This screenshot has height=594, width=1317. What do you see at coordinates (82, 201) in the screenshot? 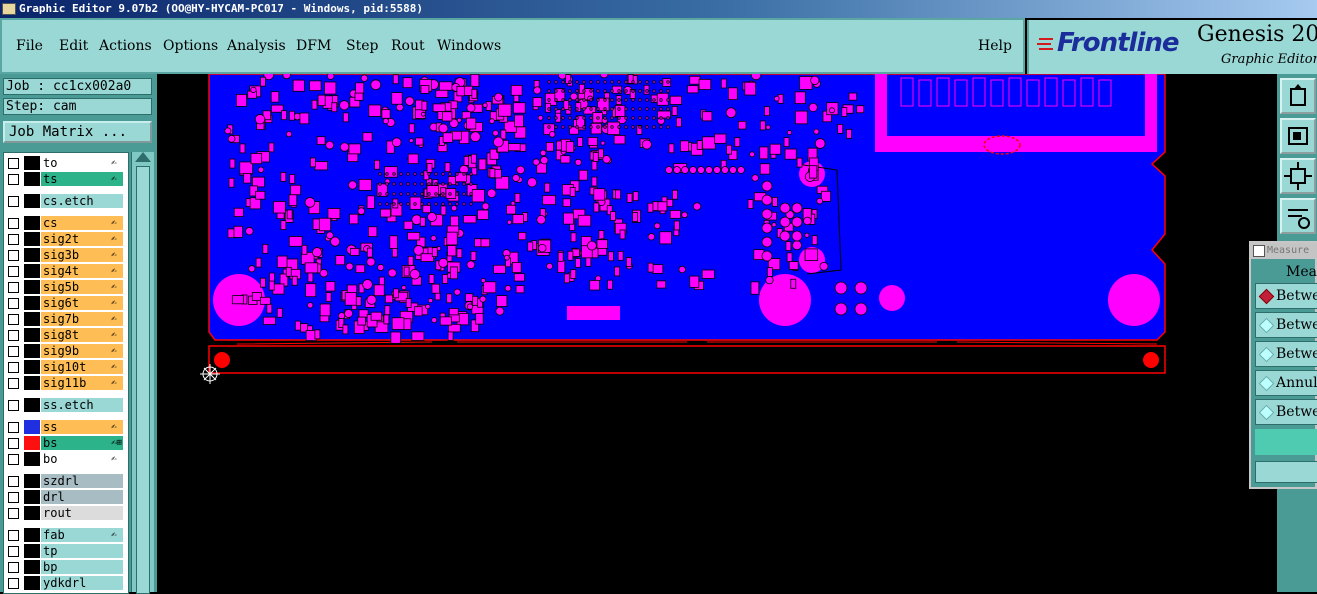
I see `layer-name: cs.etch` at bounding box center [82, 201].